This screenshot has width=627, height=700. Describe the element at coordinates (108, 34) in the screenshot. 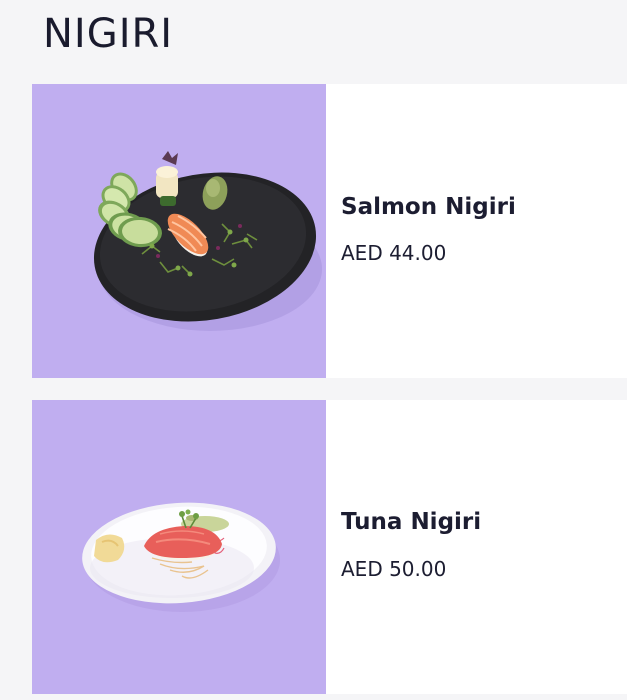

I see `section-title: NIGIRI` at that location.